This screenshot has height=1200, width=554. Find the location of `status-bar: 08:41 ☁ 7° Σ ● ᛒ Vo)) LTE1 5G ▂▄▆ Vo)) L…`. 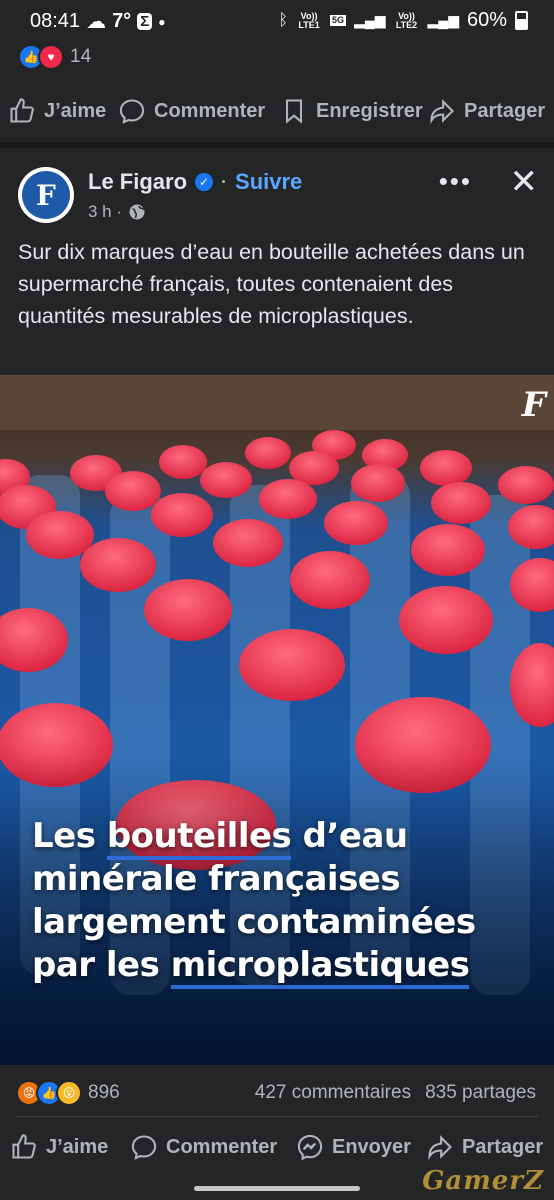

status-bar: 08:41 ☁ 7° Σ ● ᛒ Vo)) LTE1 5G ▂▄▆ Vo)) L… is located at coordinates (277, 21).